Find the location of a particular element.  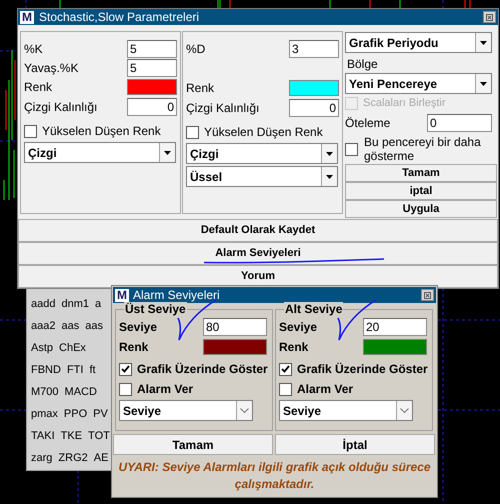

dialog-button: Yorum is located at coordinates (258, 276).